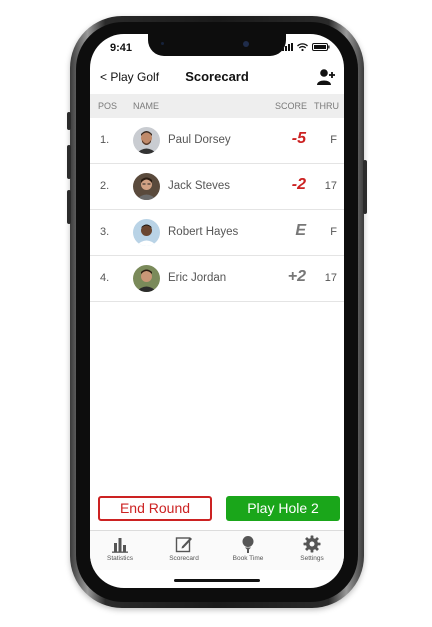 The height and width of the screenshot is (627, 432). What do you see at coordinates (283, 508) in the screenshot?
I see `play-hole-button: Play Hole 2` at bounding box center [283, 508].